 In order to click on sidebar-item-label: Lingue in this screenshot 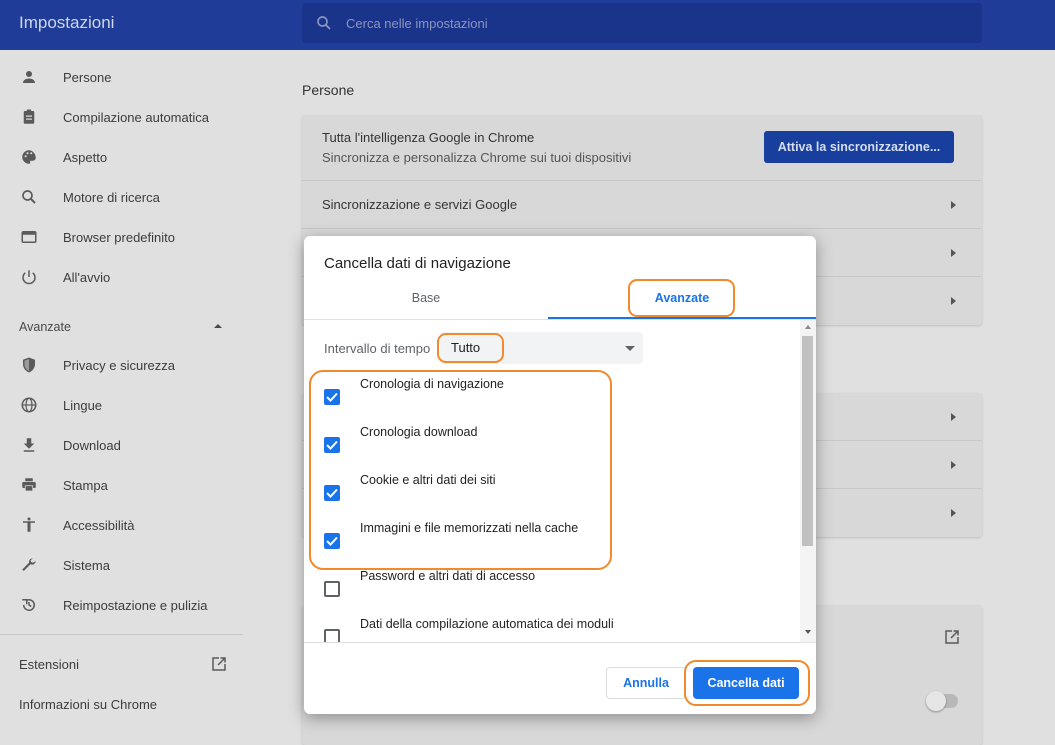, I will do `click(83, 405)`.